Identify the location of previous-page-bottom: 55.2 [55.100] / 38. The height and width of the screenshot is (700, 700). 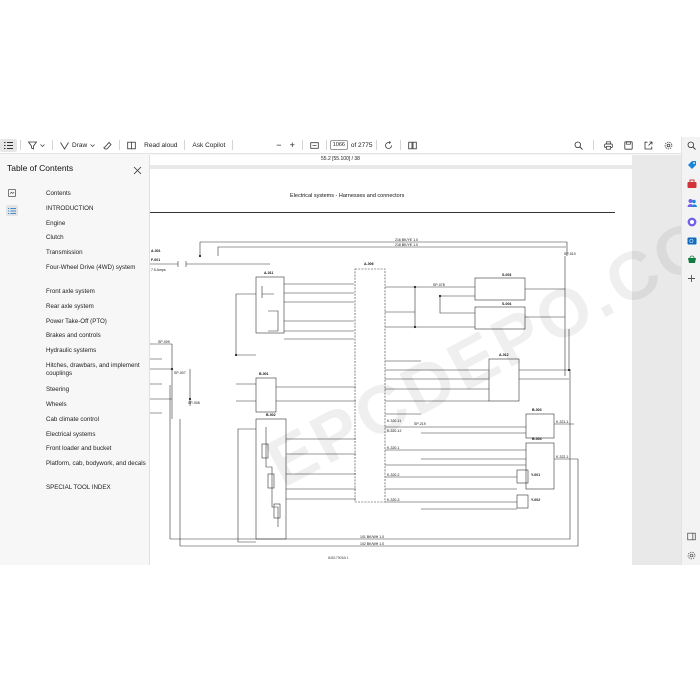
(391, 160).